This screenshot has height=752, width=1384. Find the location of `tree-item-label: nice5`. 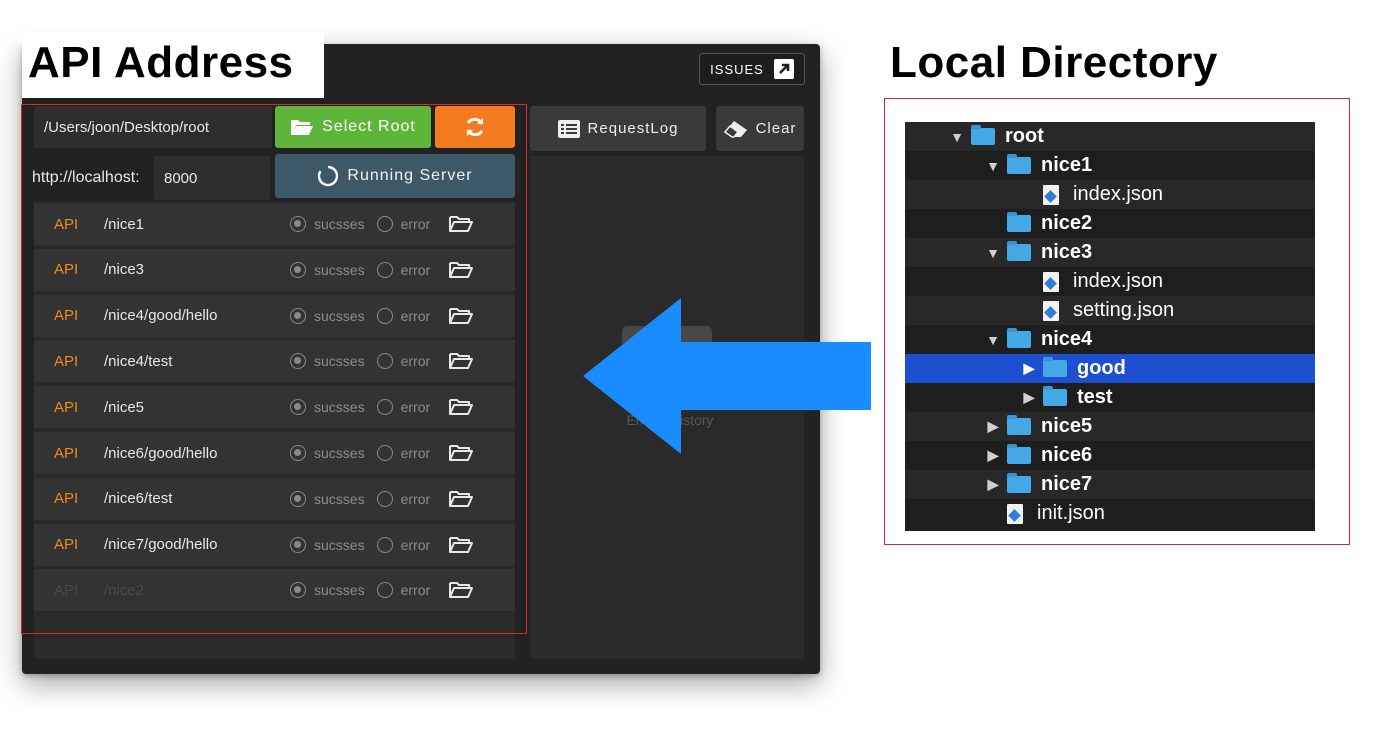

tree-item-label: nice5 is located at coordinates (1067, 426).